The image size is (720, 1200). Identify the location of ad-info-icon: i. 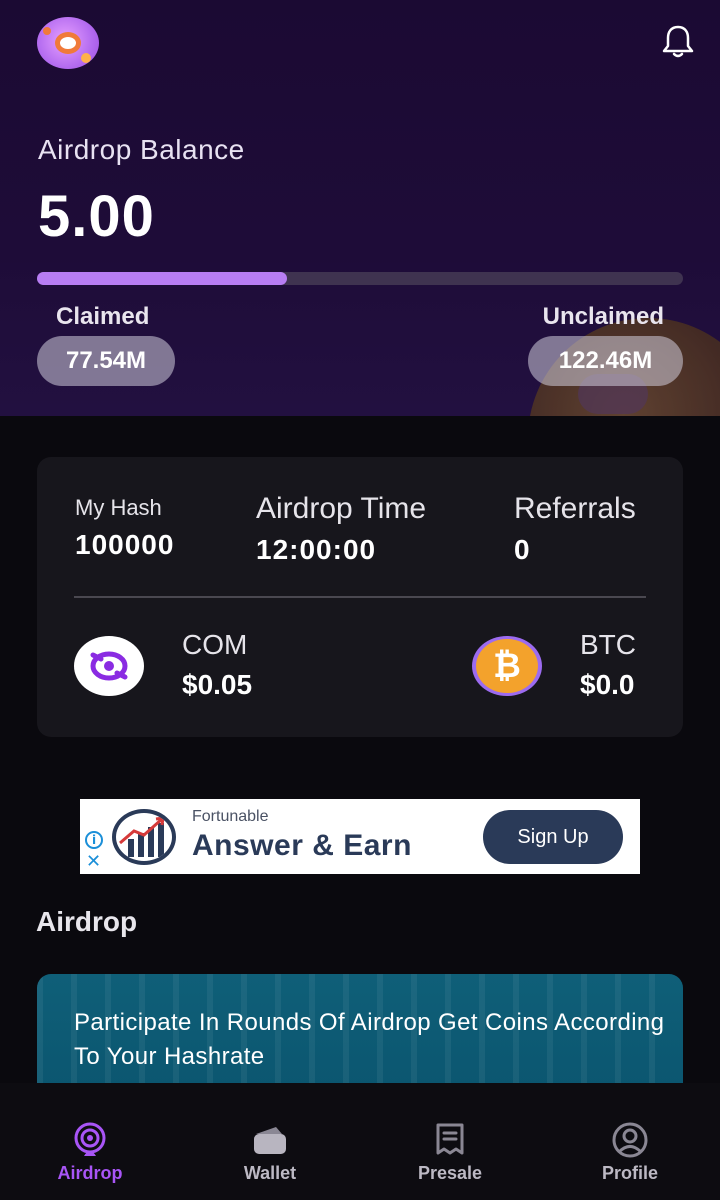
(94, 840).